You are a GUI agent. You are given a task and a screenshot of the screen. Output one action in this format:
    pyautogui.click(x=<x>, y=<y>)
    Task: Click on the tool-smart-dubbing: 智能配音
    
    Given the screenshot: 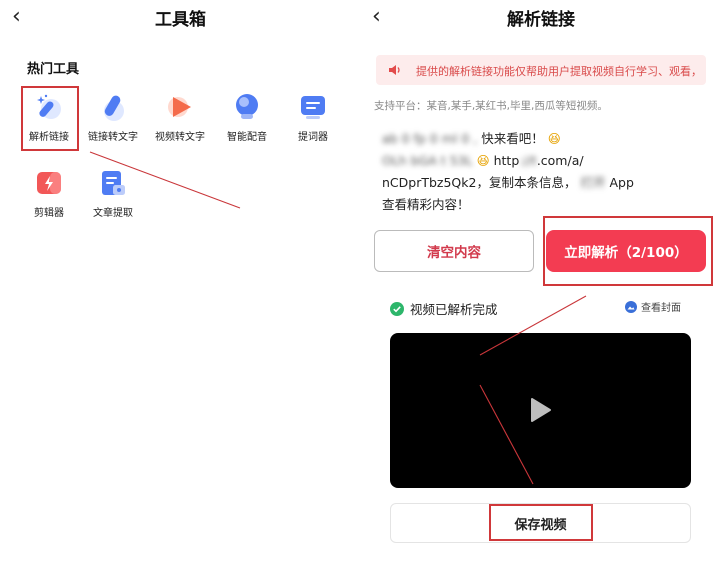 What is the action you would take?
    pyautogui.click(x=247, y=117)
    